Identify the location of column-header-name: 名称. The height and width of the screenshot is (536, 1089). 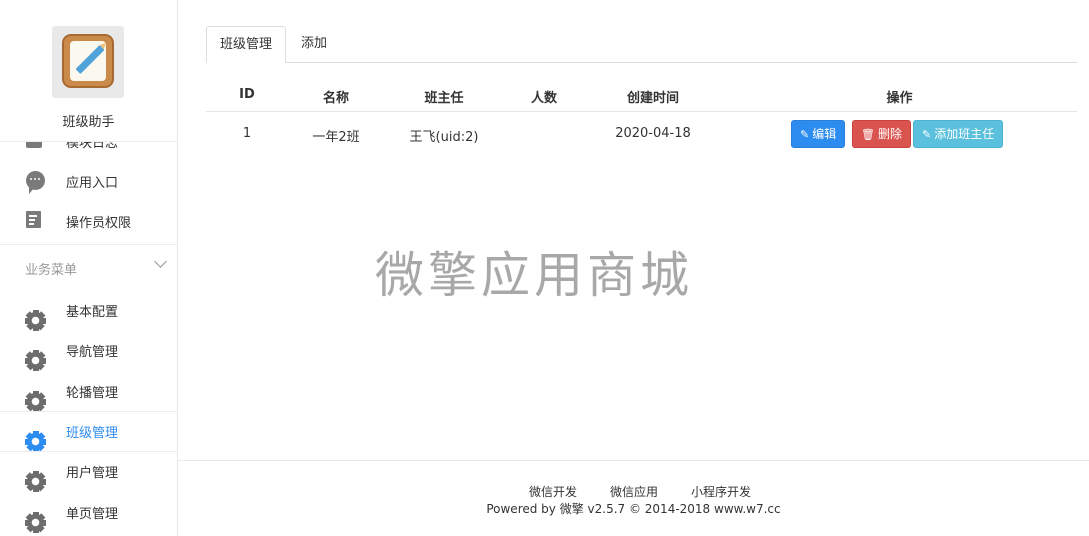
(335, 98).